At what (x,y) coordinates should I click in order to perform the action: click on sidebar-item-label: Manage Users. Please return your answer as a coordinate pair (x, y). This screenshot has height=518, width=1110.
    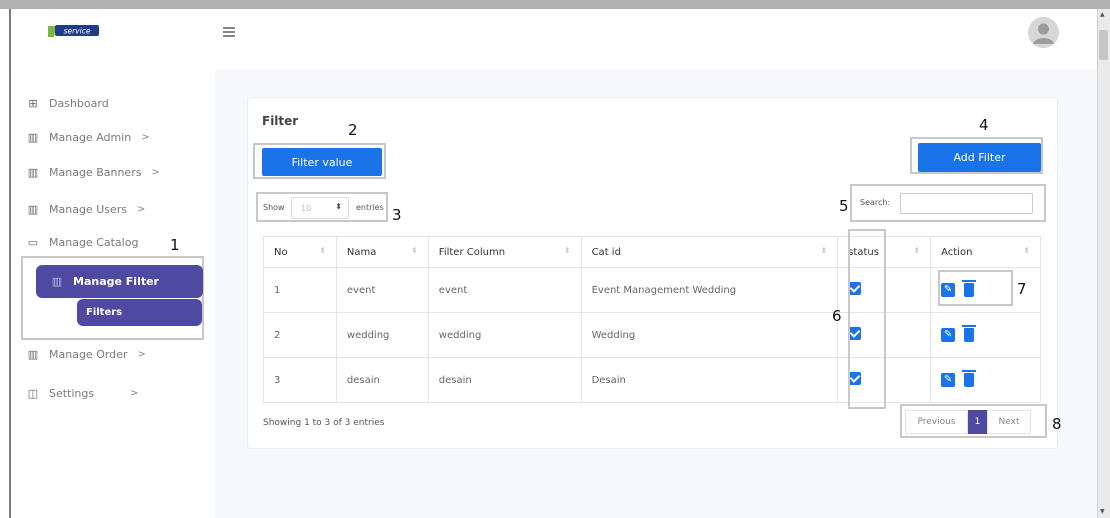
    Looking at the image, I should click on (88, 209).